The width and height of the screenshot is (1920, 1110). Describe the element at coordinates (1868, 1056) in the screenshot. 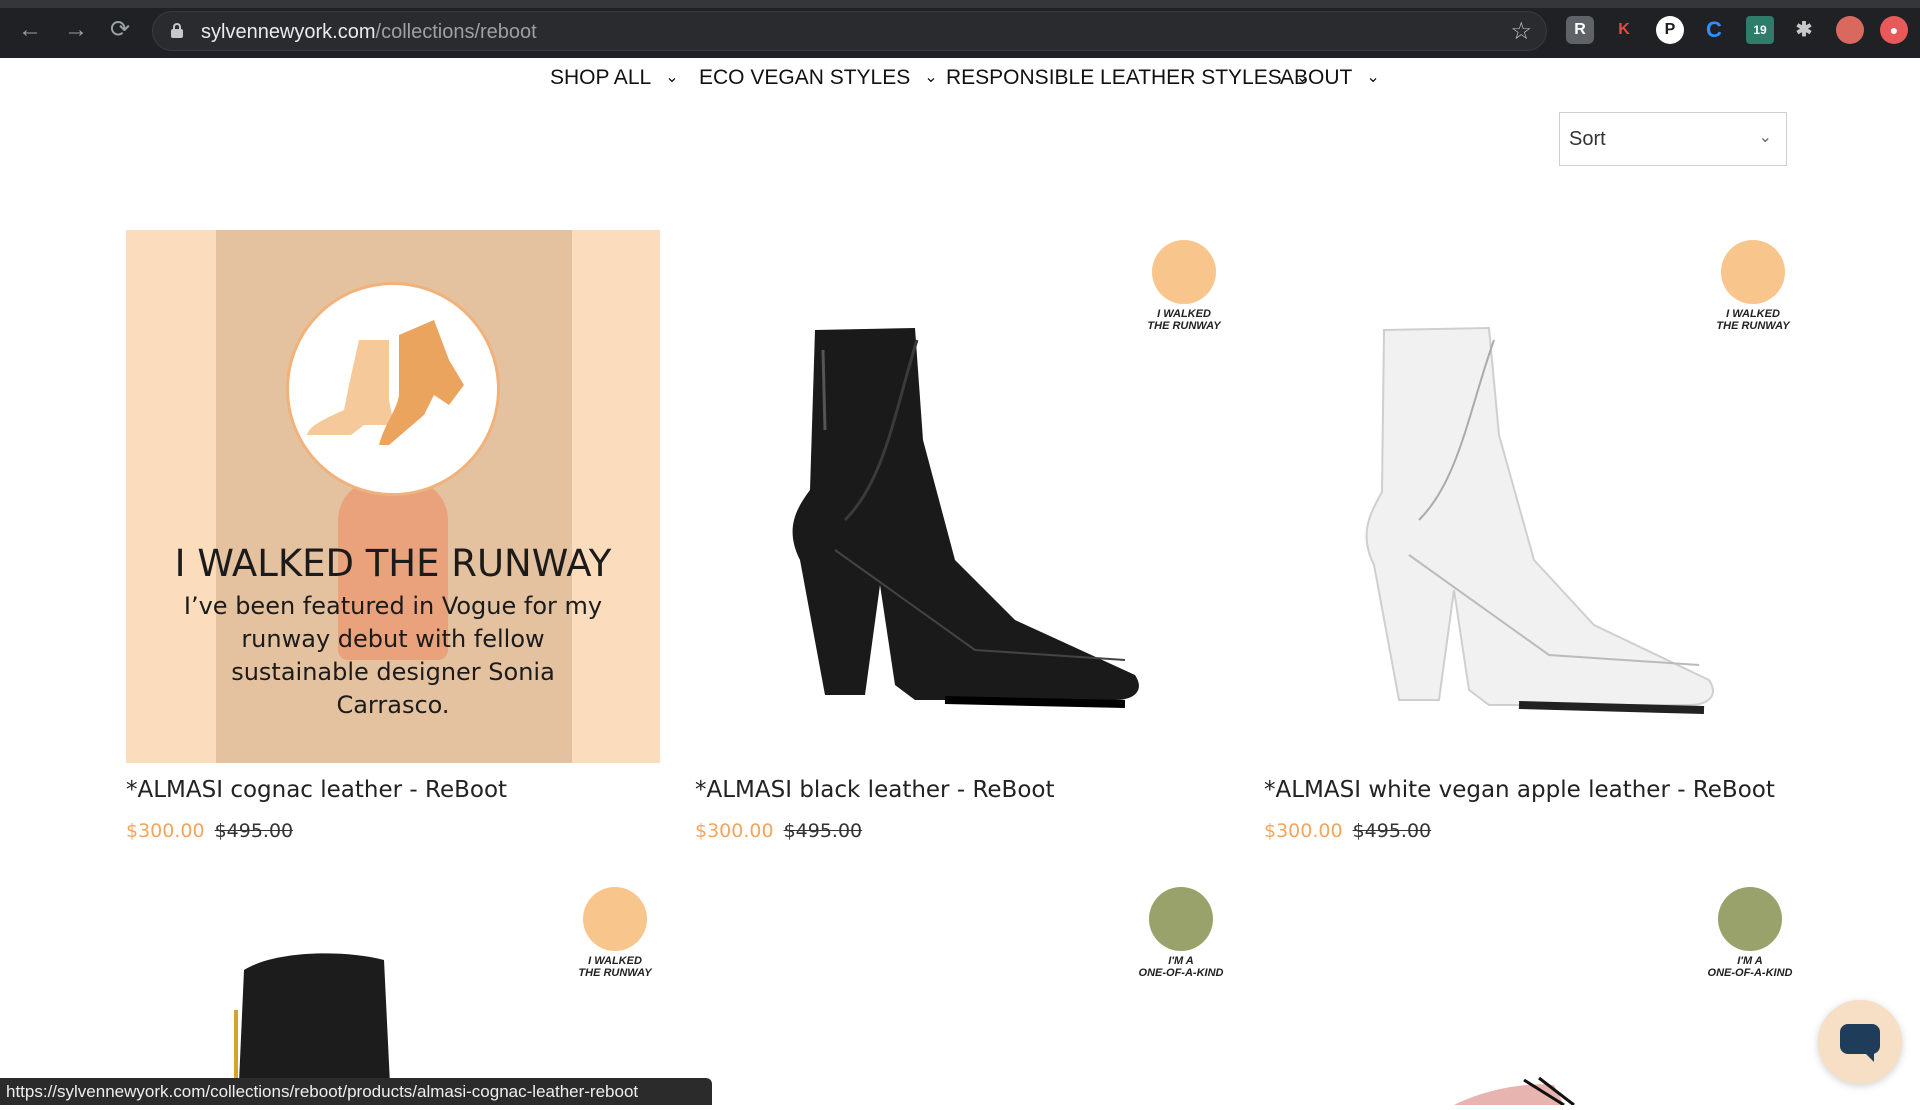

I see `chat-bubble-tail` at that location.